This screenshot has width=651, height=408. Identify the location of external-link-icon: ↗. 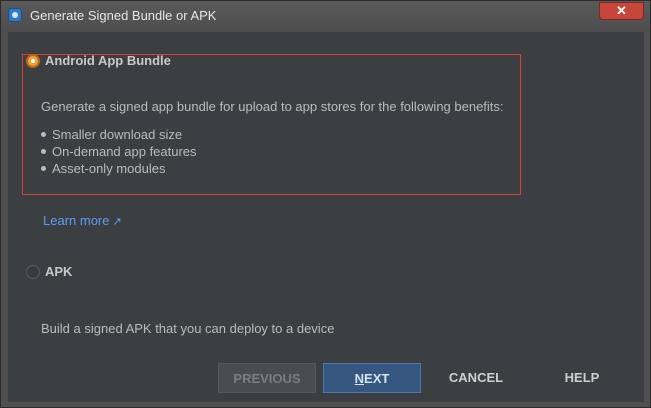
(117, 222).